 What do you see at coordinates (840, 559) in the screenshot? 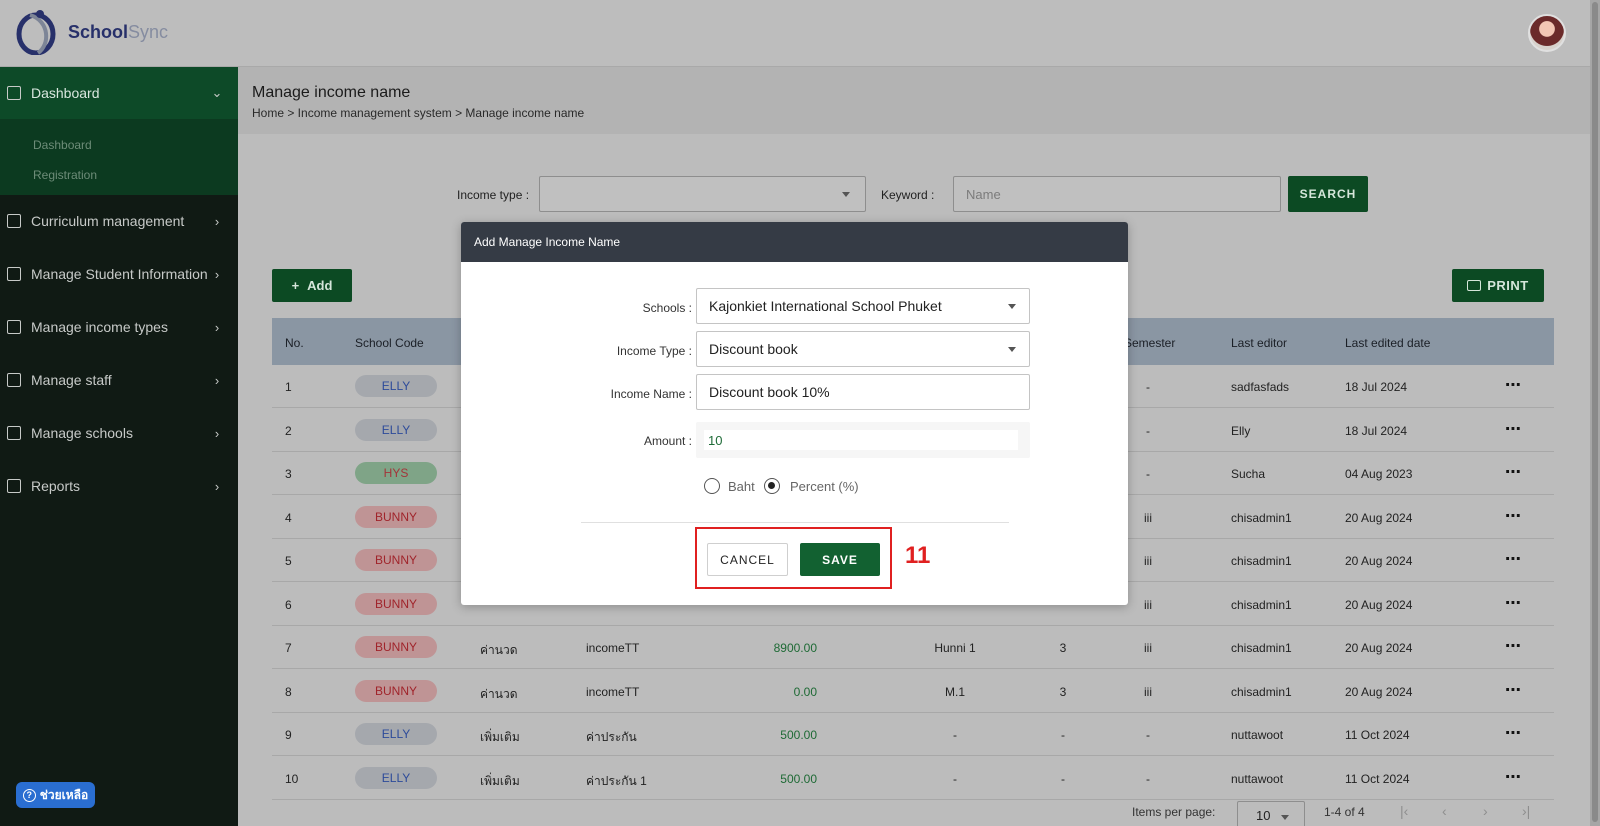
I see `save-button: SAVE` at bounding box center [840, 559].